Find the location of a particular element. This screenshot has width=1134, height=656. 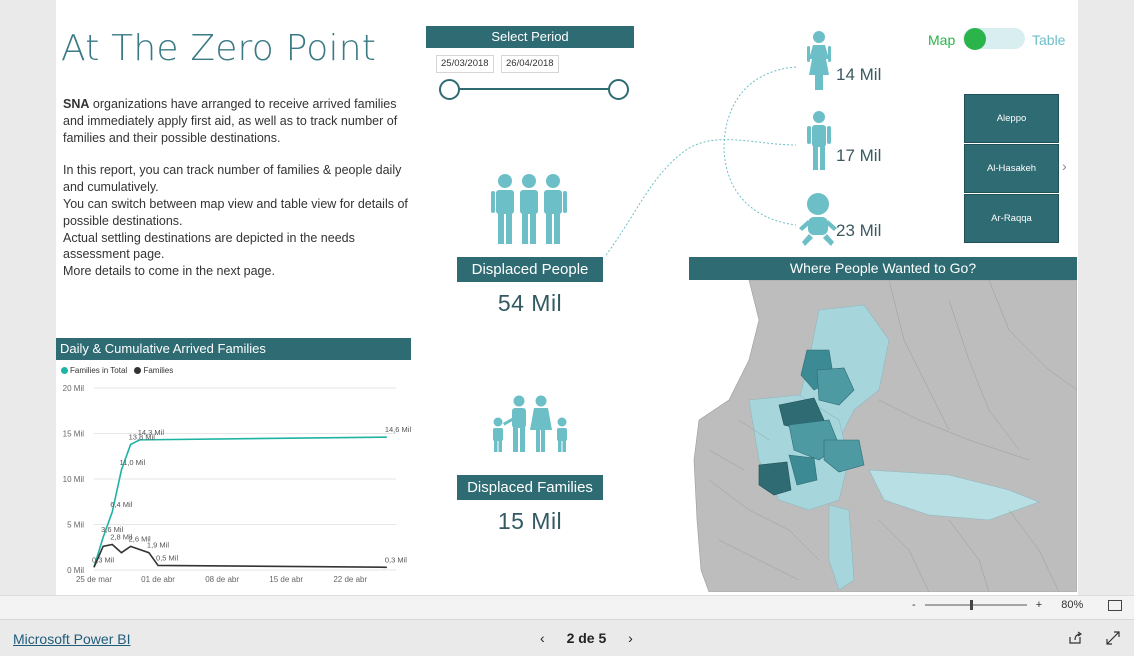

displaced-people-label: Displaced People is located at coordinates (530, 269).